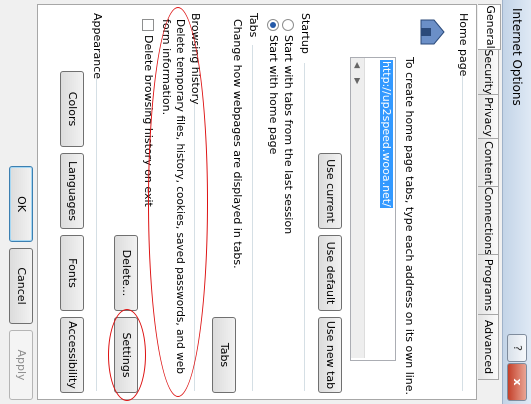 This screenshot has width=531, height=404. I want to click on cancel-button: Cancel, so click(21, 286).